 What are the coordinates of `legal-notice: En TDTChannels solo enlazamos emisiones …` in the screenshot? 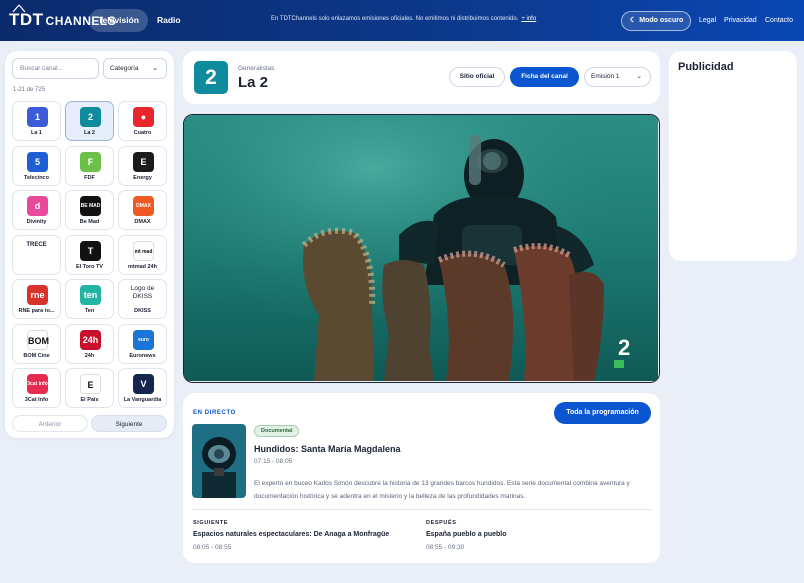 It's located at (403, 19).